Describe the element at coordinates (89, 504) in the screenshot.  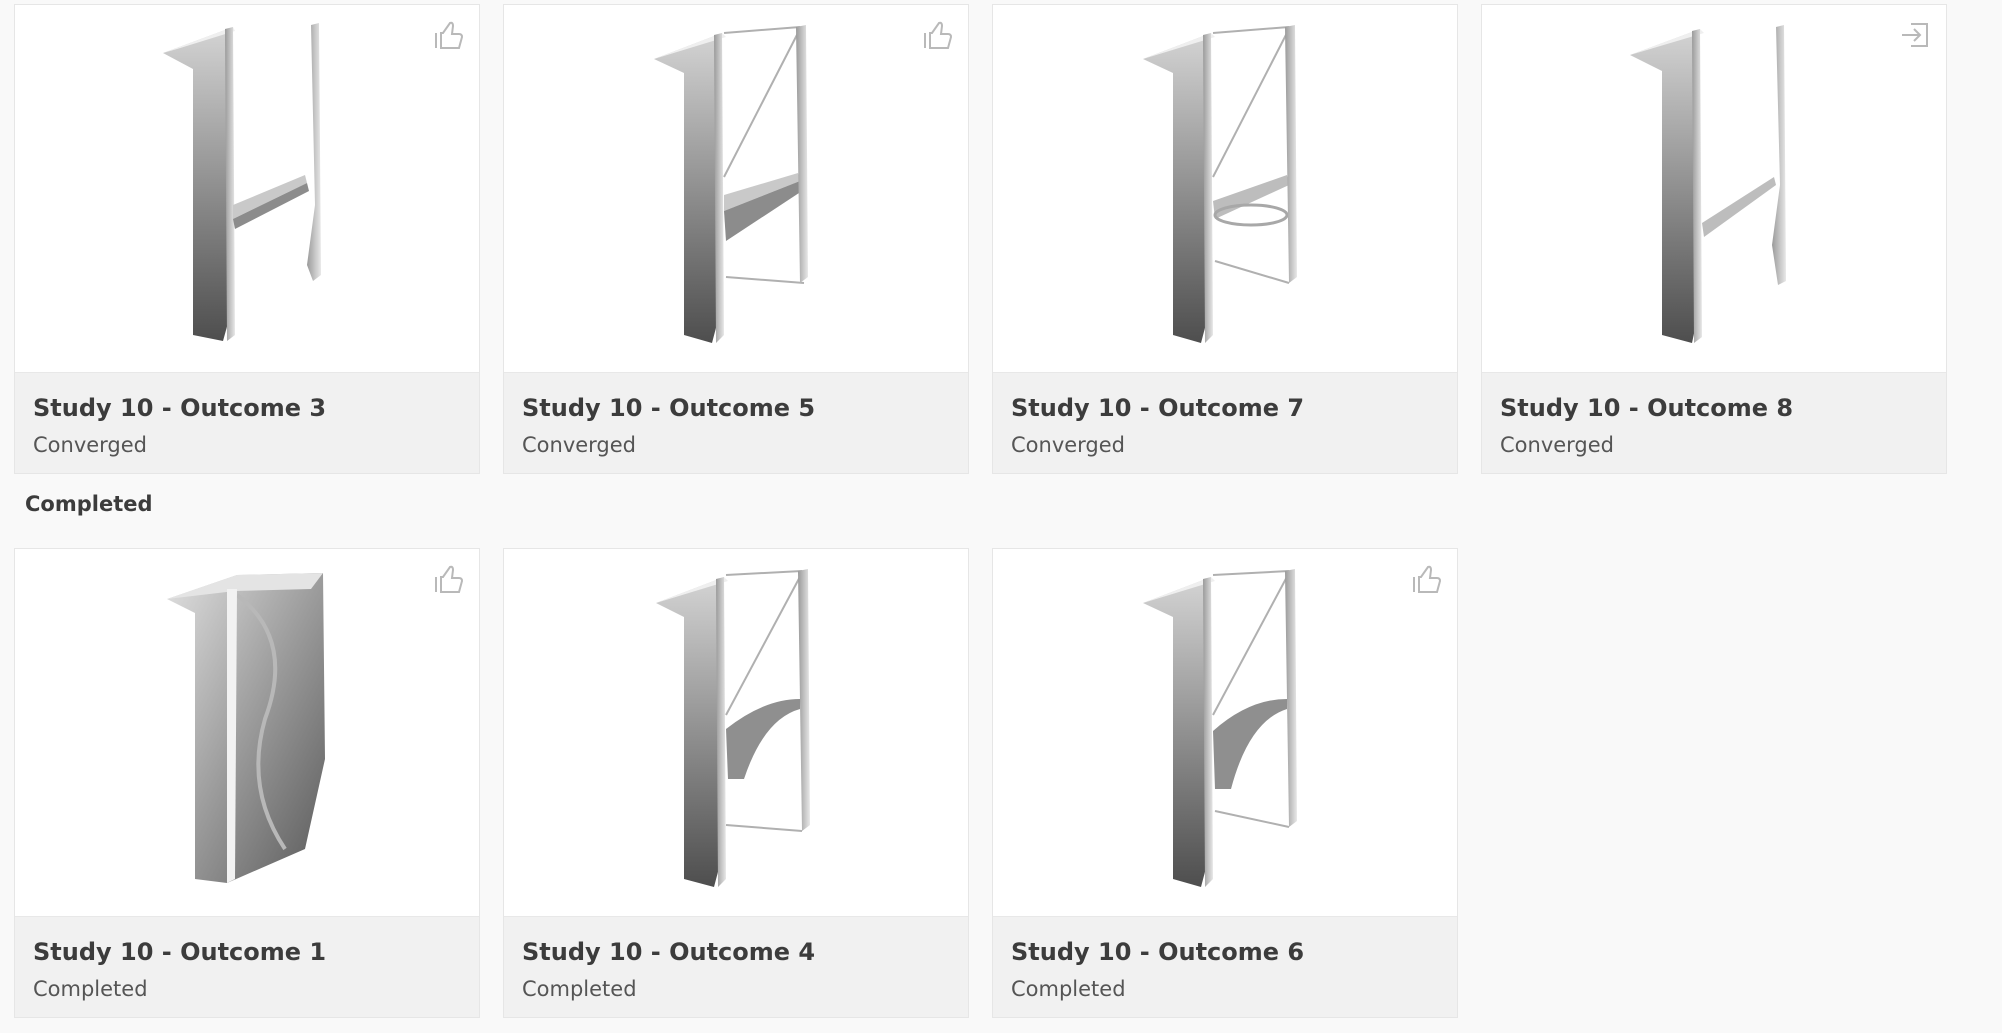
I see `section-heading-completed: Completed` at that location.